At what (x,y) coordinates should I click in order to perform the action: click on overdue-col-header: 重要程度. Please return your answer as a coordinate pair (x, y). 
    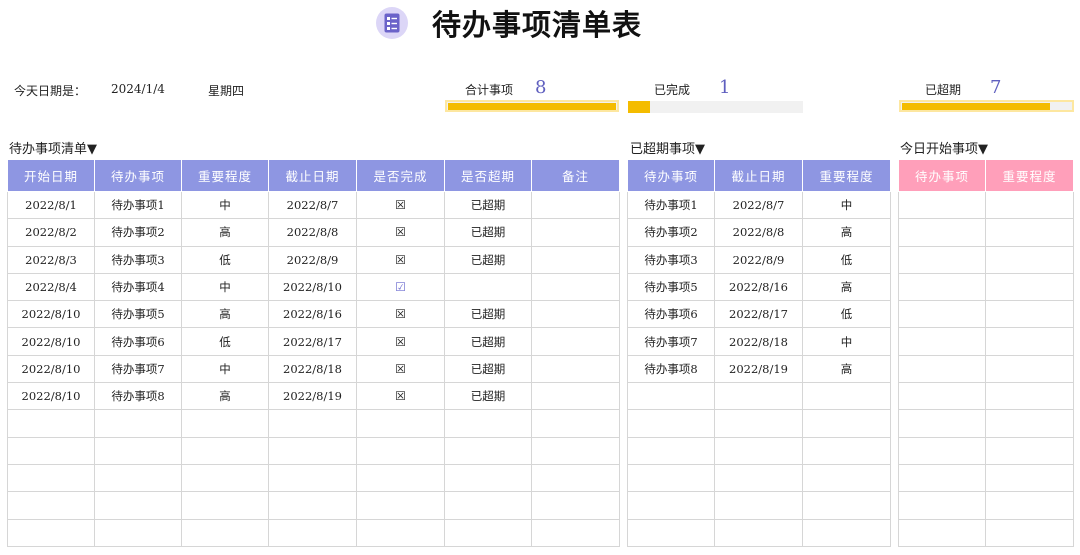
    Looking at the image, I should click on (846, 175).